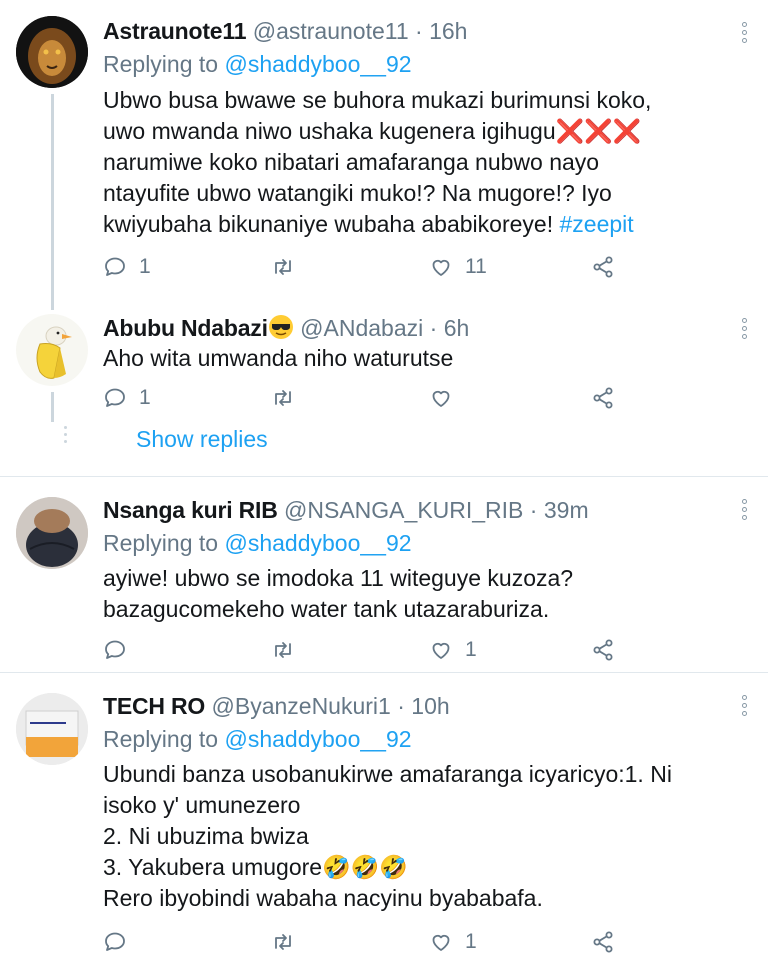 The width and height of the screenshot is (768, 959). Describe the element at coordinates (430, 706) in the screenshot. I see `timestamp: 10h` at that location.